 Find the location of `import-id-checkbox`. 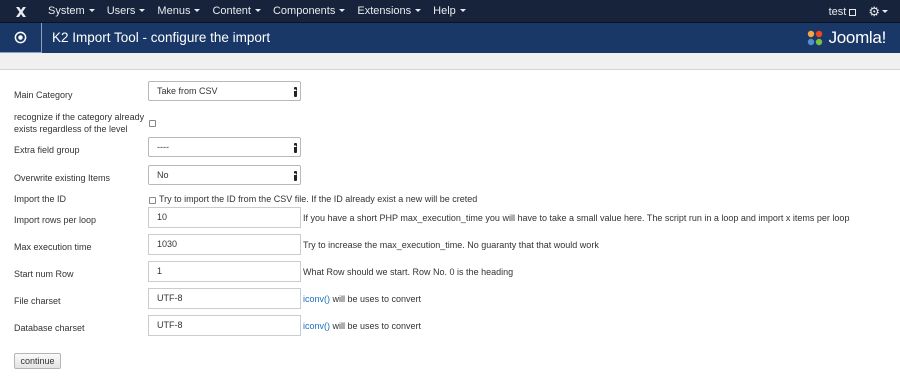

import-id-checkbox is located at coordinates (152, 200).